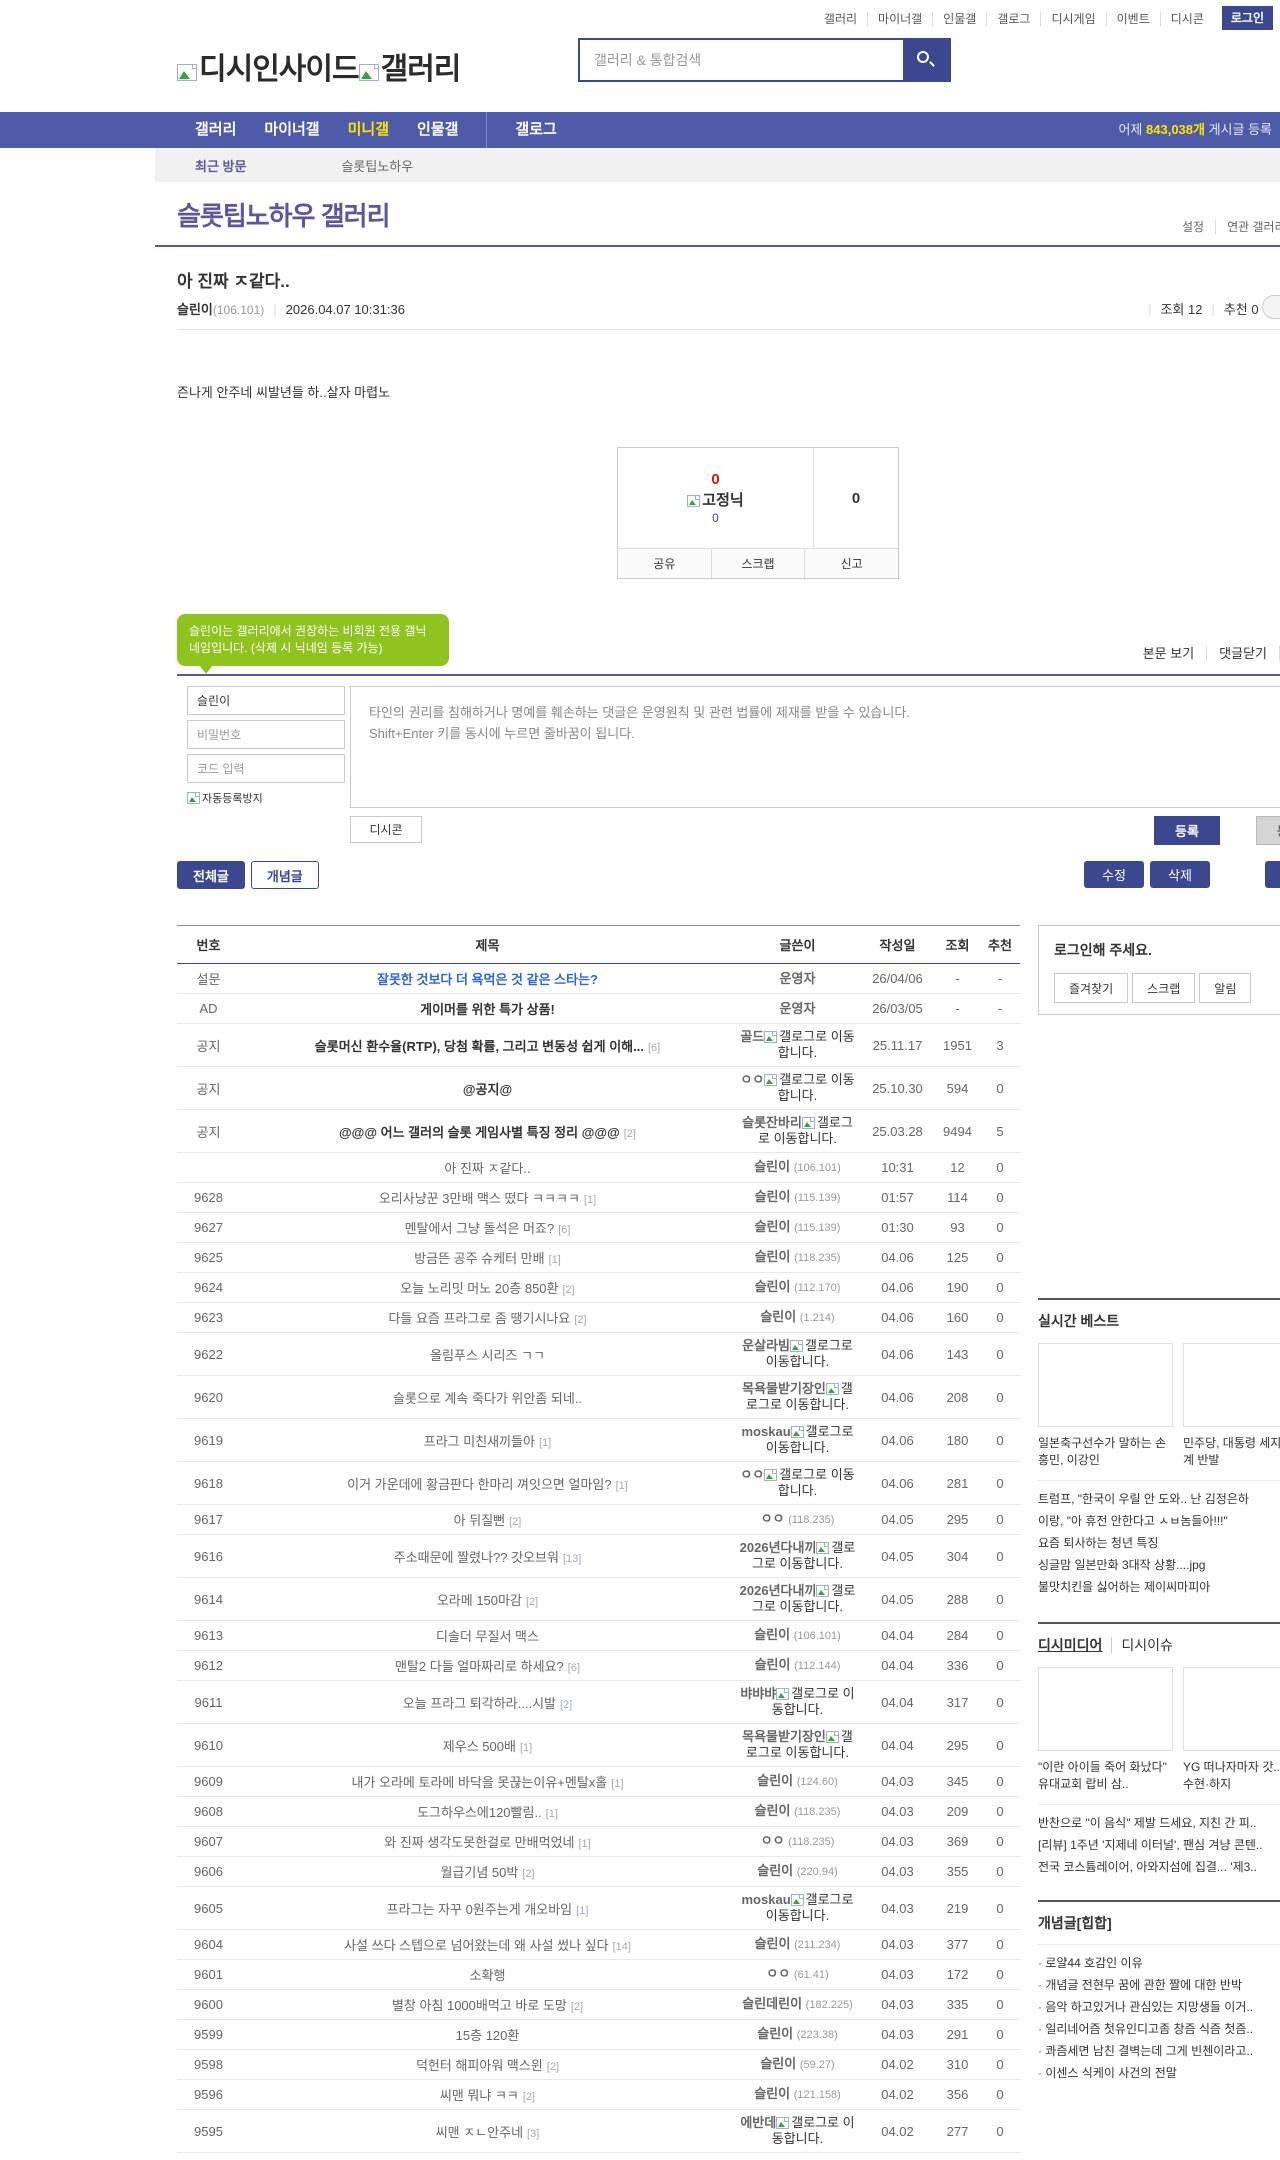  What do you see at coordinates (1231, 1776) in the screenshot?
I see `media-thumbnail-caption: YG 떠나자마자 갓.. 보? 이수현·하지` at bounding box center [1231, 1776].